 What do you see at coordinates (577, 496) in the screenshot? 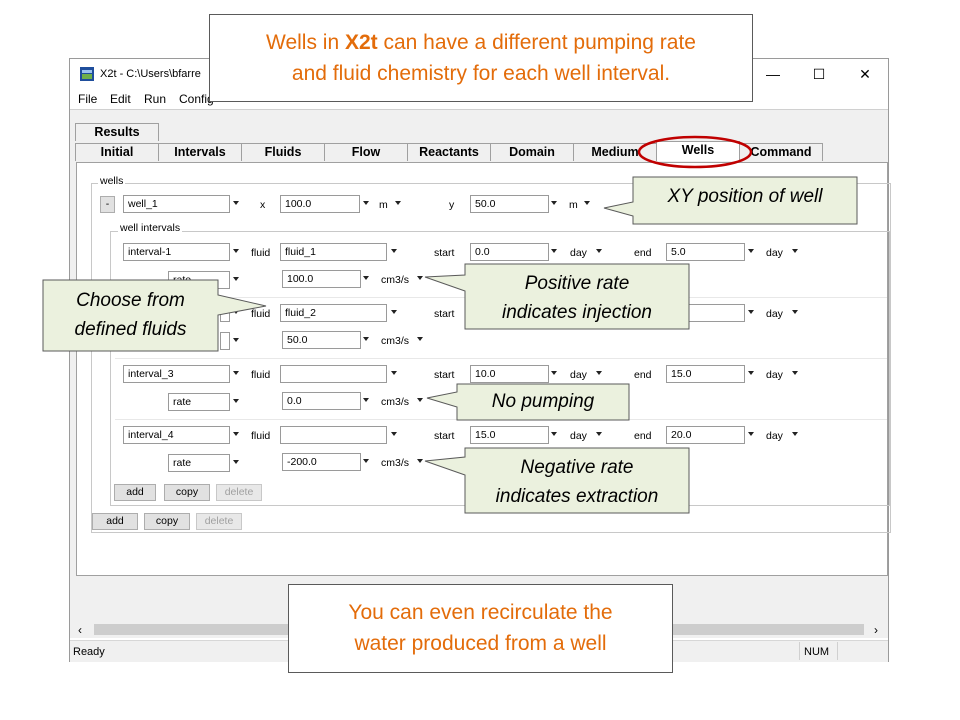
I see `negative-rate-line2: indicates extraction` at bounding box center [577, 496].